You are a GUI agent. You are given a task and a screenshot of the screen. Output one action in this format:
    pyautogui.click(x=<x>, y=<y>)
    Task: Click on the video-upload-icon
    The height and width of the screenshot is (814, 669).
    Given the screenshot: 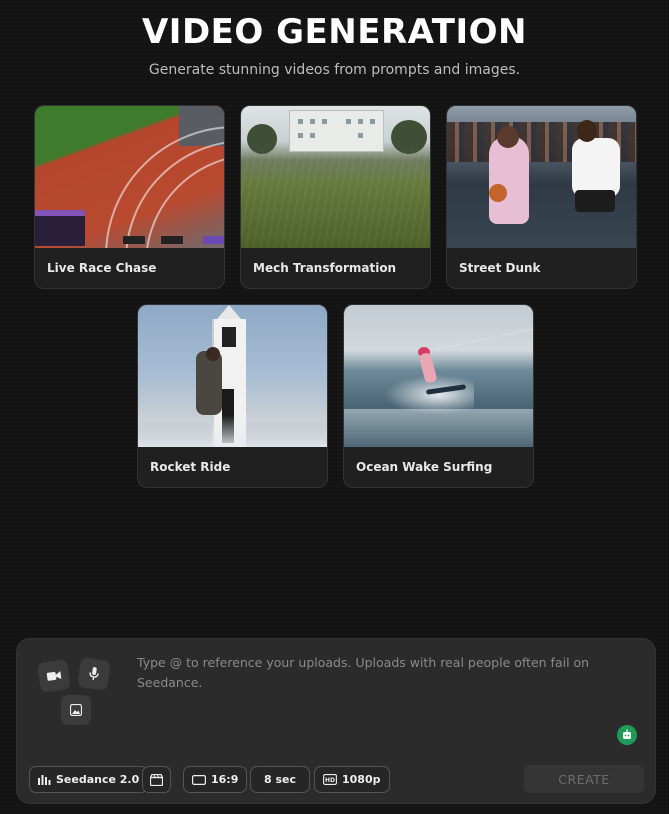 What is the action you would take?
    pyautogui.click(x=54, y=676)
    